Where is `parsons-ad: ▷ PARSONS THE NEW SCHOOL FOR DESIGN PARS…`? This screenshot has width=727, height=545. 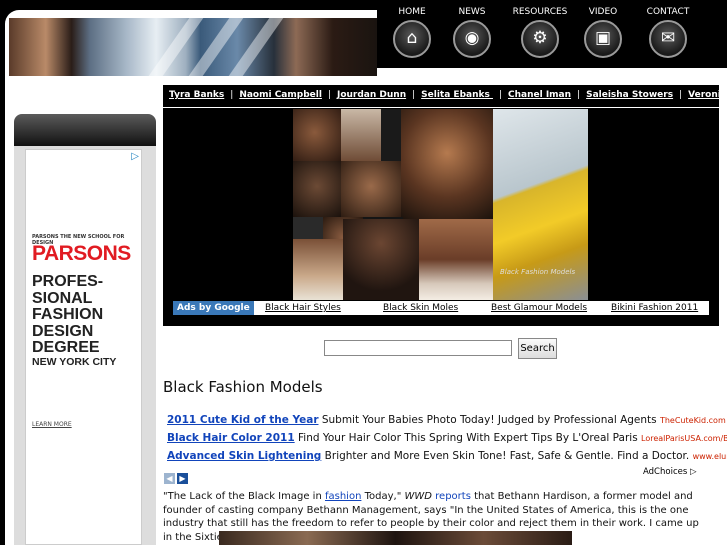
parsons-ad: ▷ PARSONS THE NEW SCHOOL FOR DESIGN PARS… is located at coordinates (83, 347).